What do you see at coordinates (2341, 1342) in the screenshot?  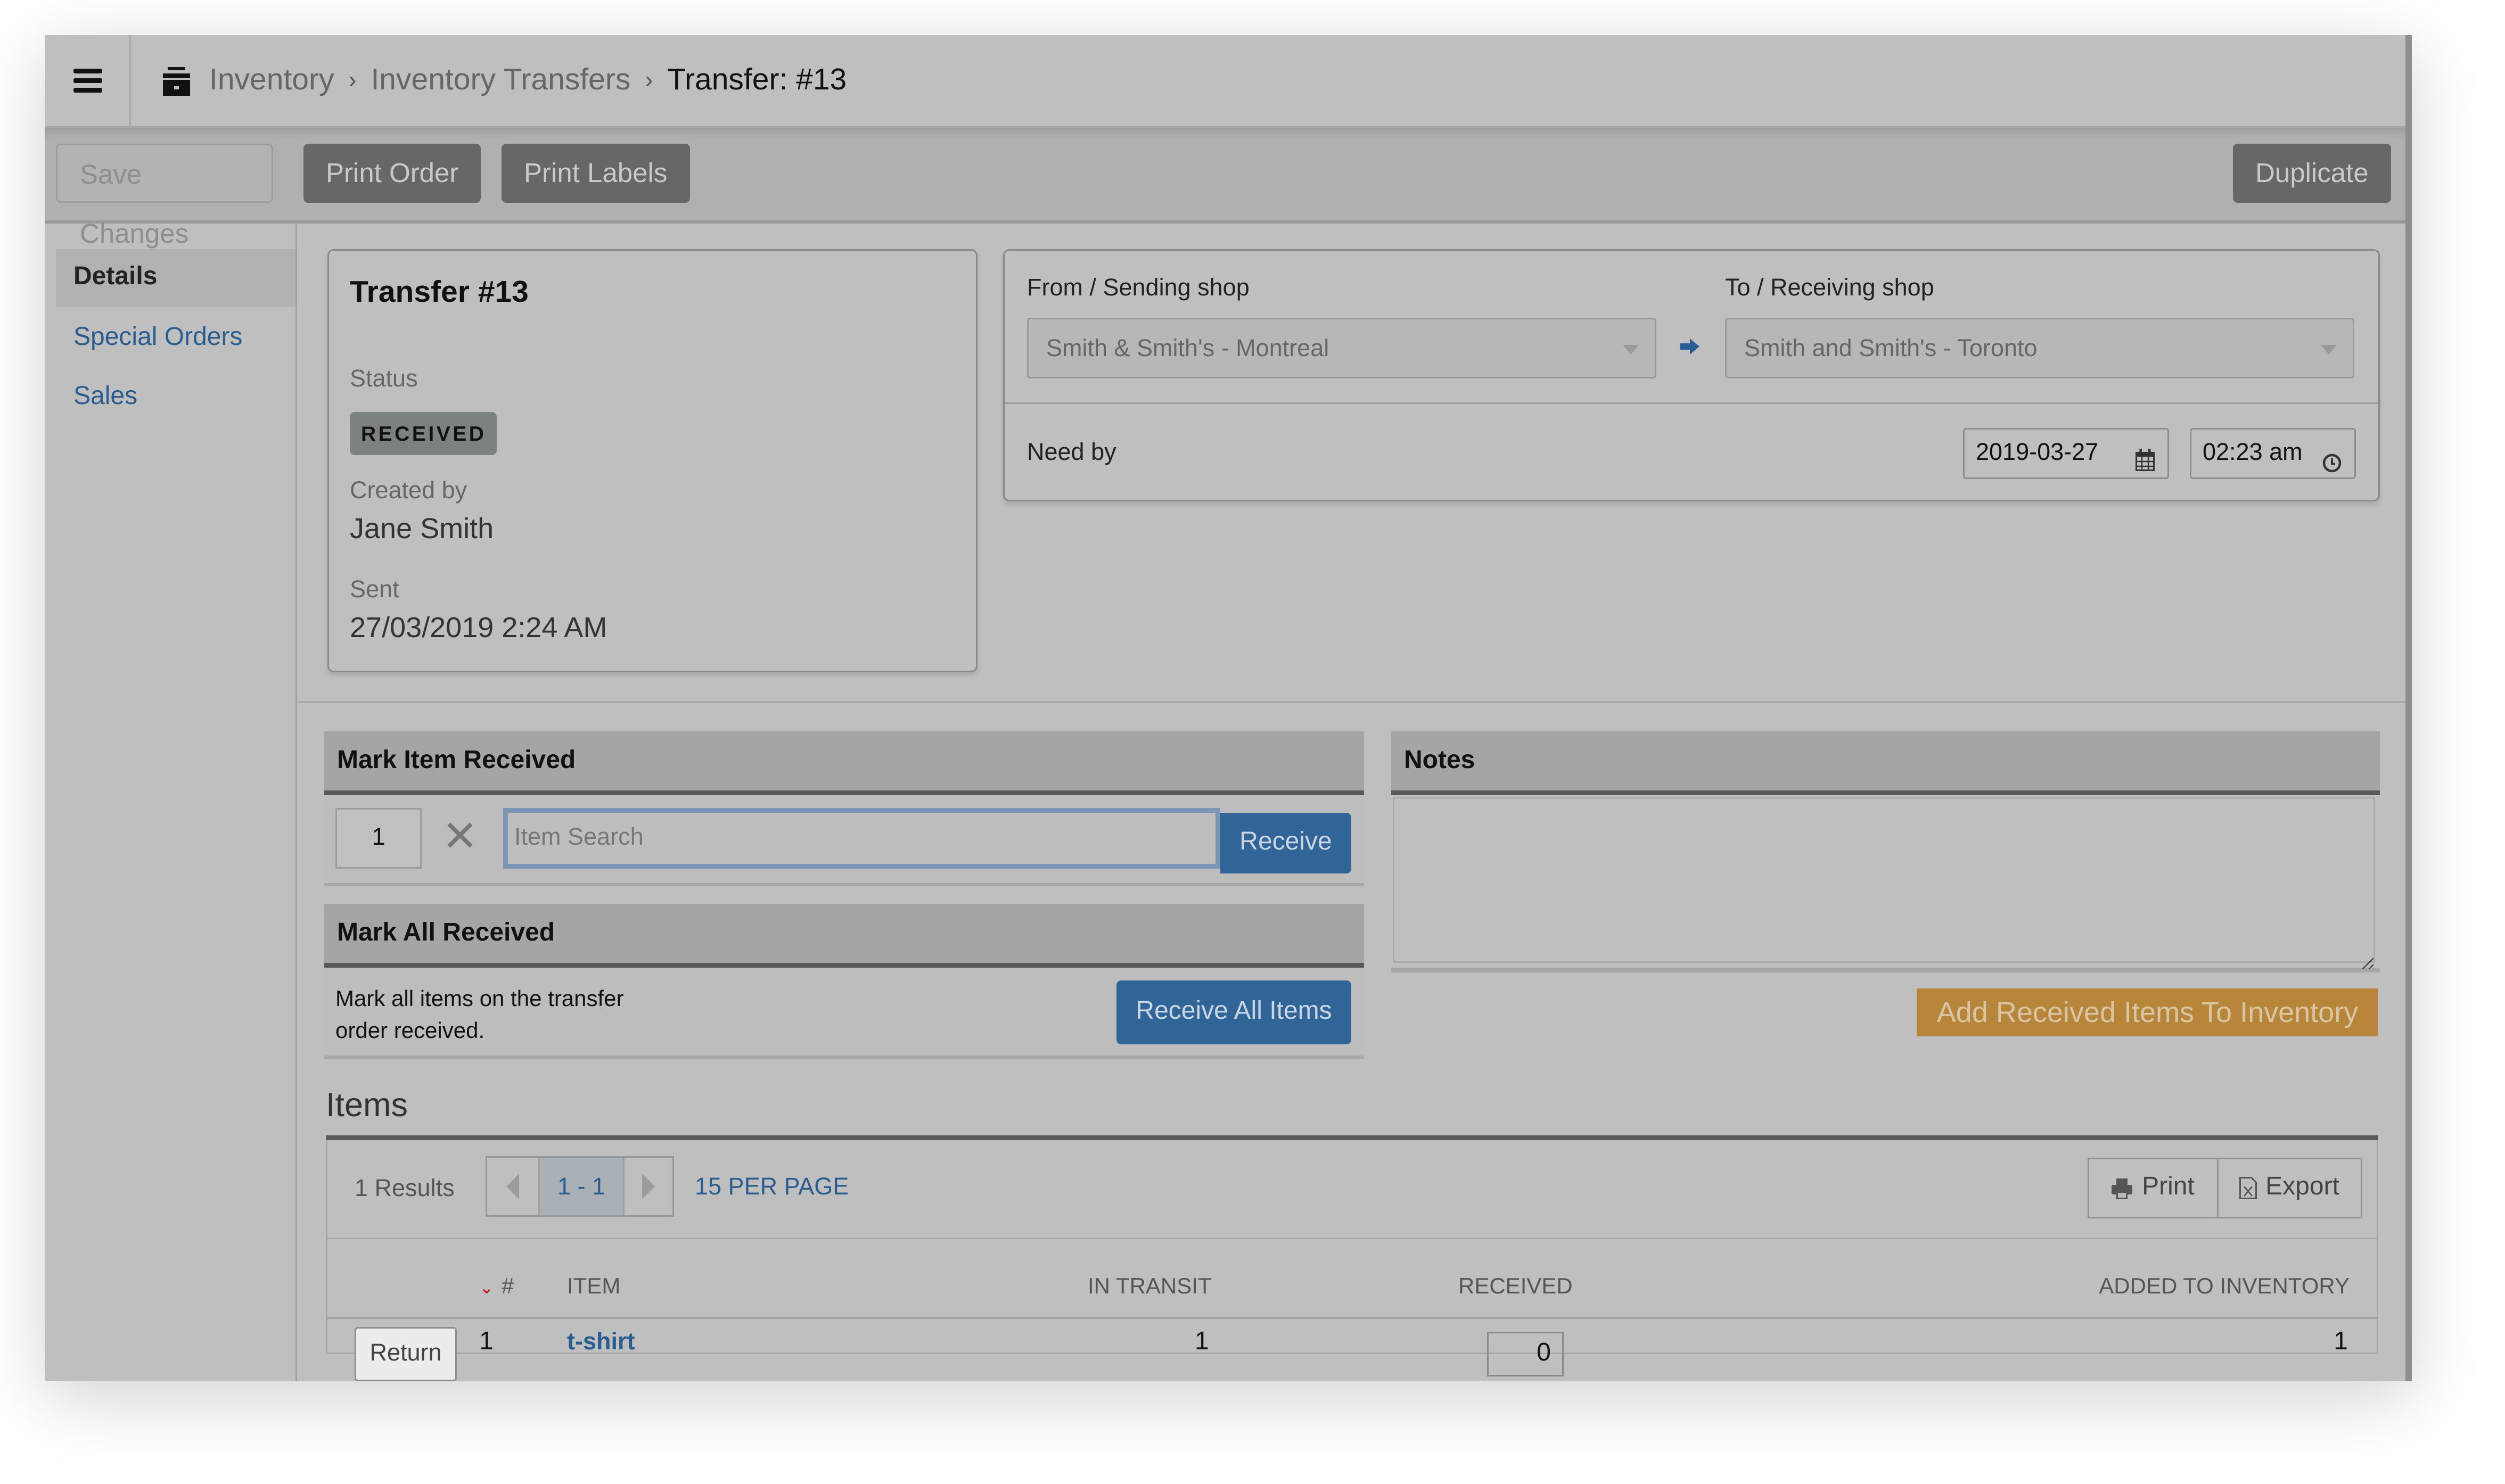 I see `added-to-inventory-value: 1` at bounding box center [2341, 1342].